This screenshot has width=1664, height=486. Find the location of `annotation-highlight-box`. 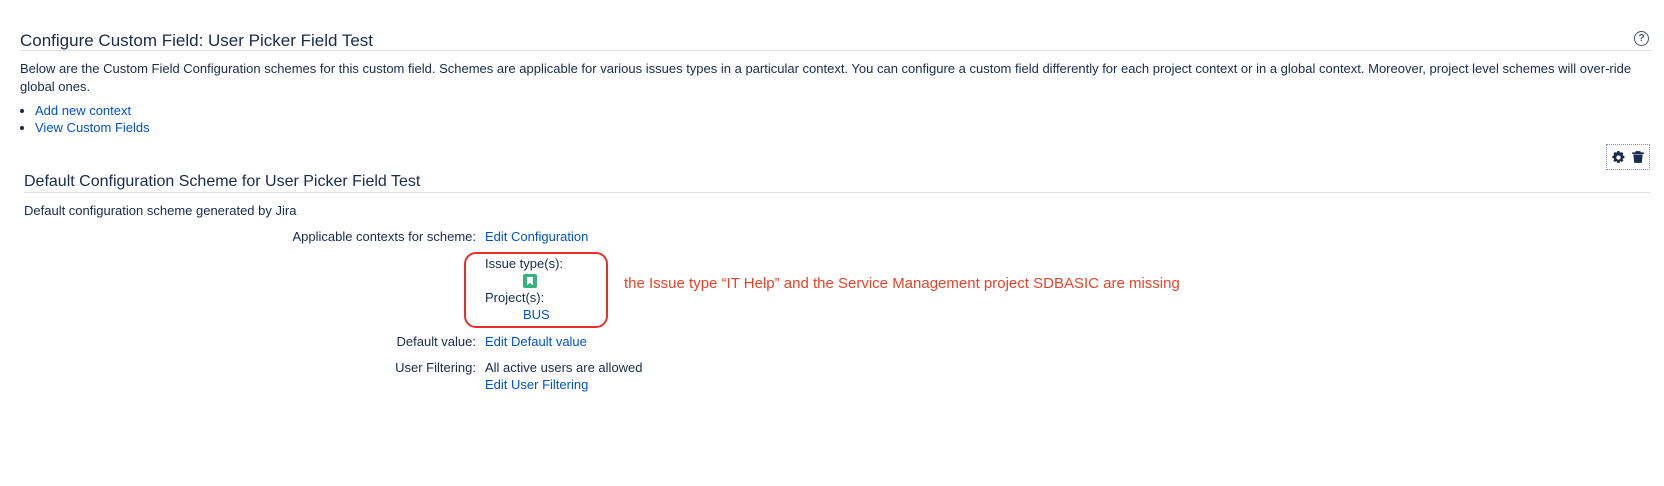

annotation-highlight-box is located at coordinates (536, 290).